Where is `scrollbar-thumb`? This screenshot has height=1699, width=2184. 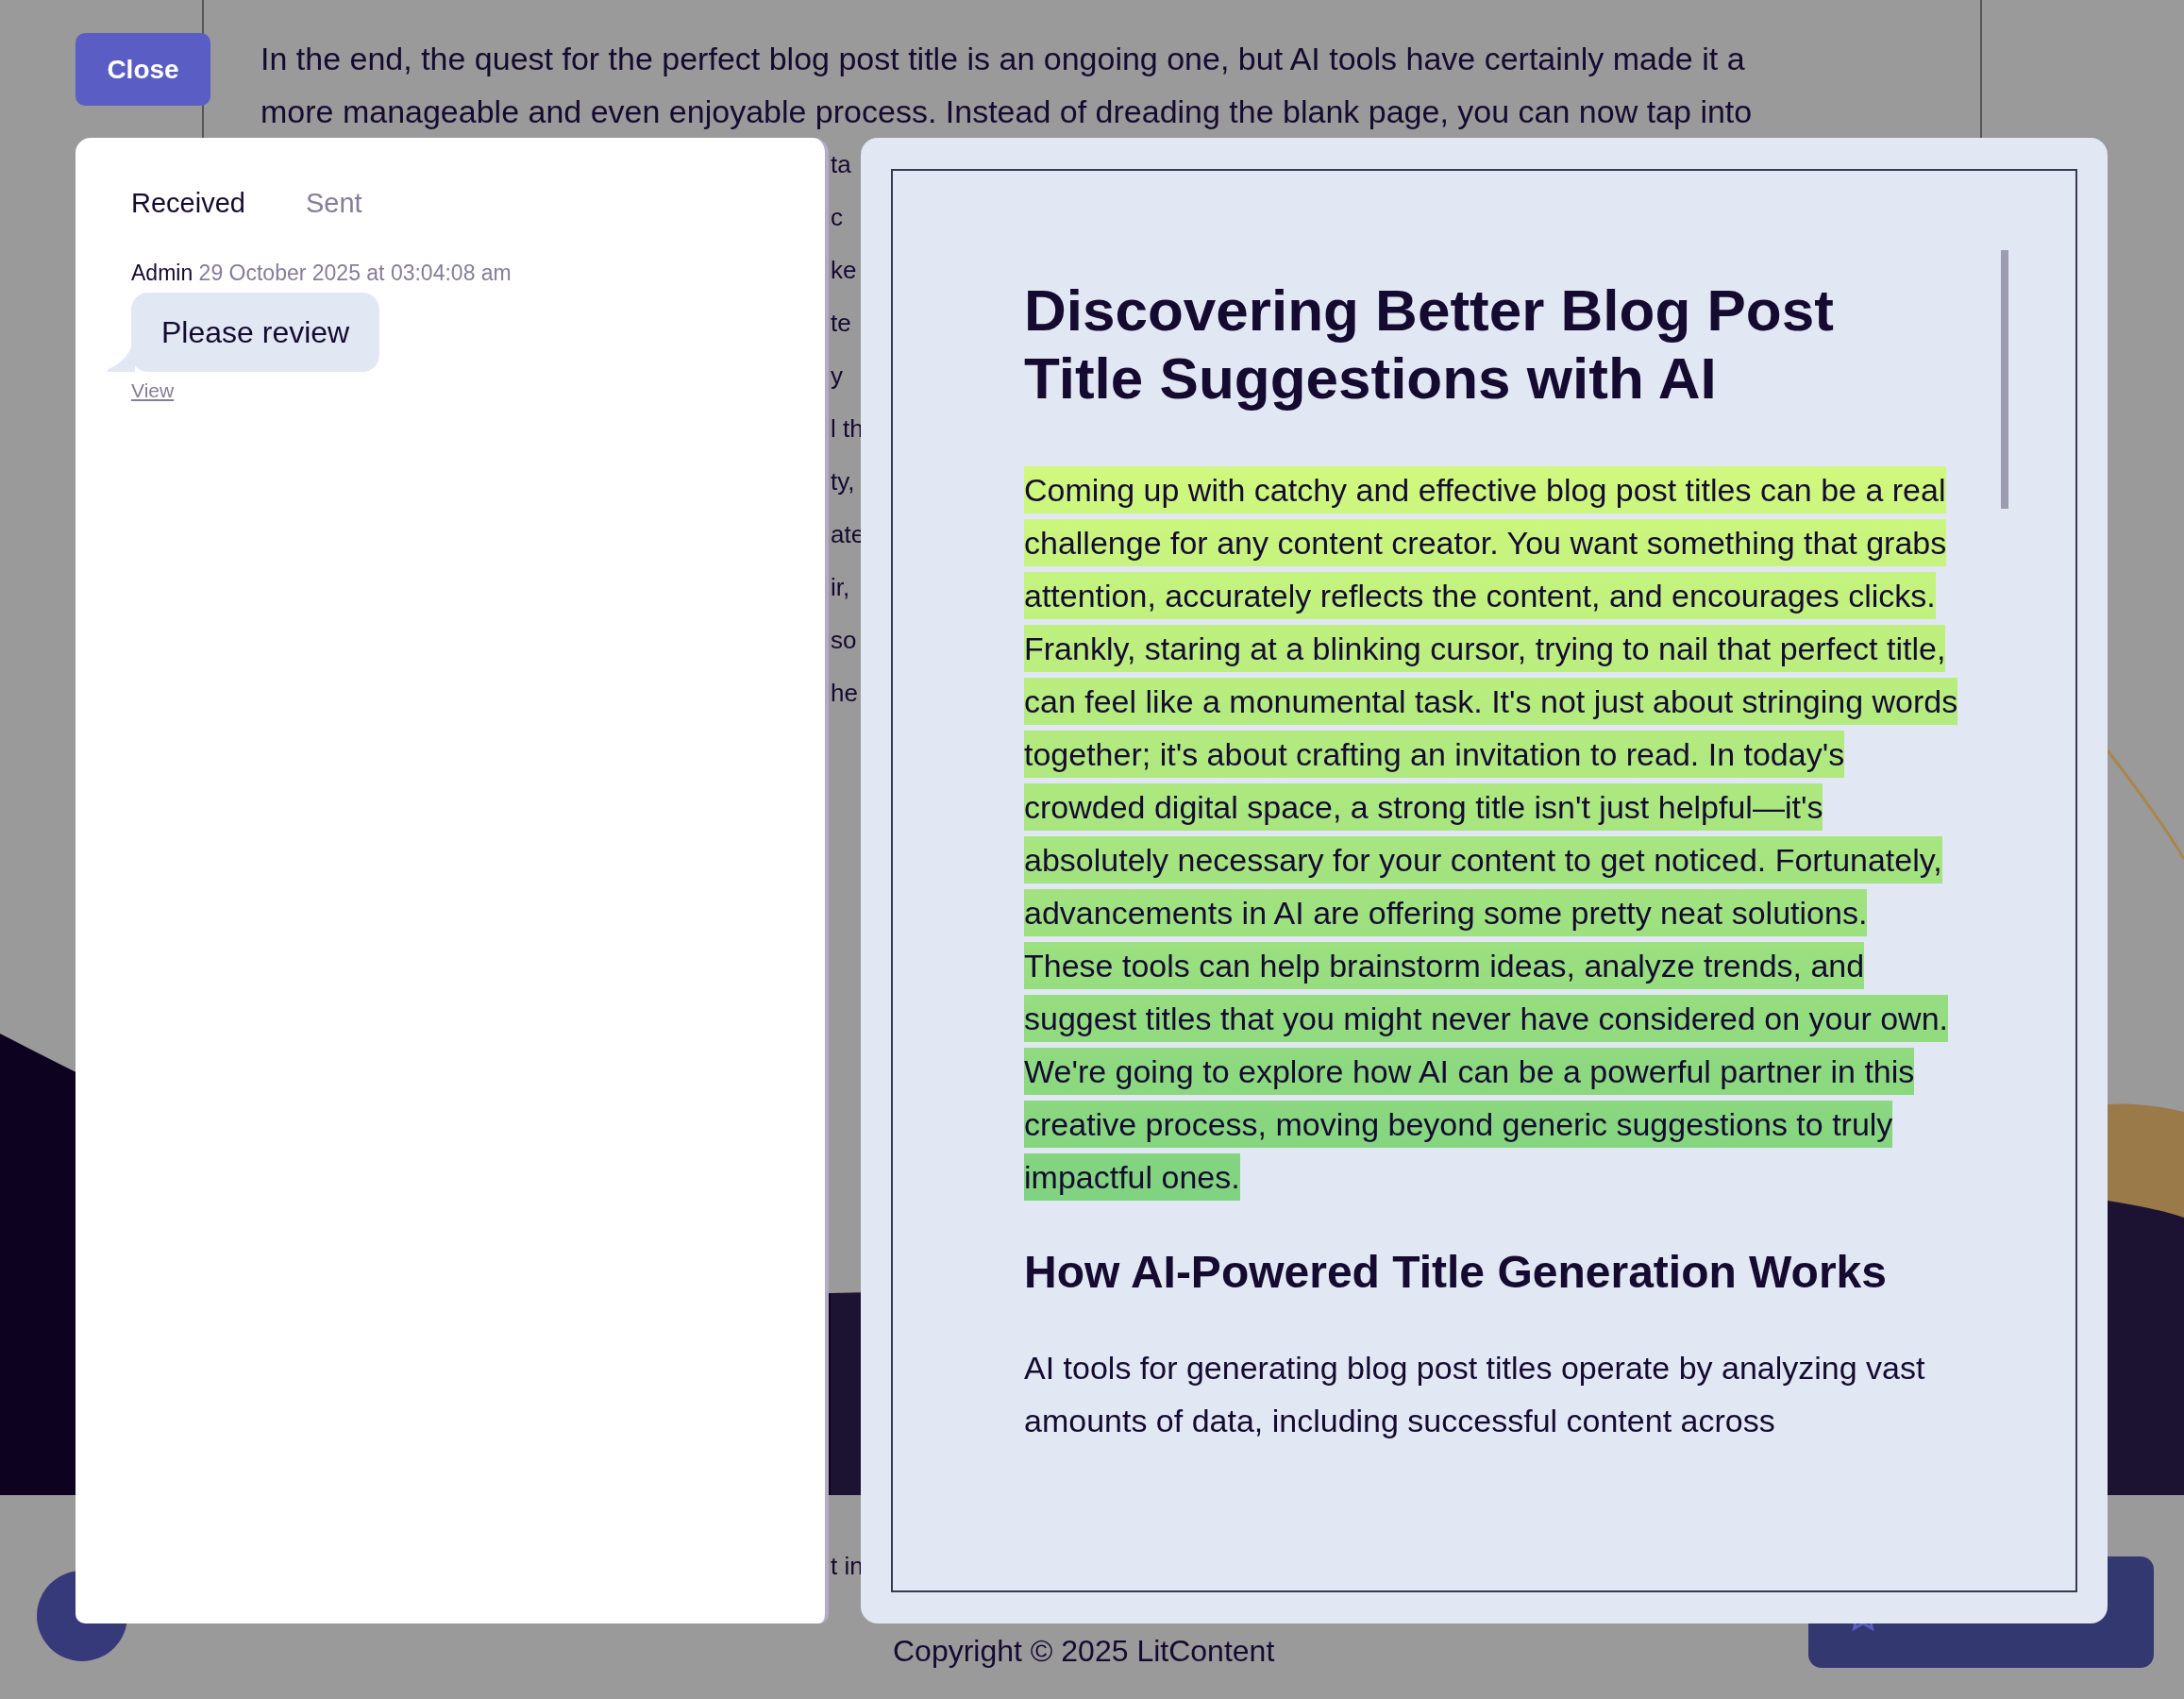
scrollbar-thumb is located at coordinates (2004, 379).